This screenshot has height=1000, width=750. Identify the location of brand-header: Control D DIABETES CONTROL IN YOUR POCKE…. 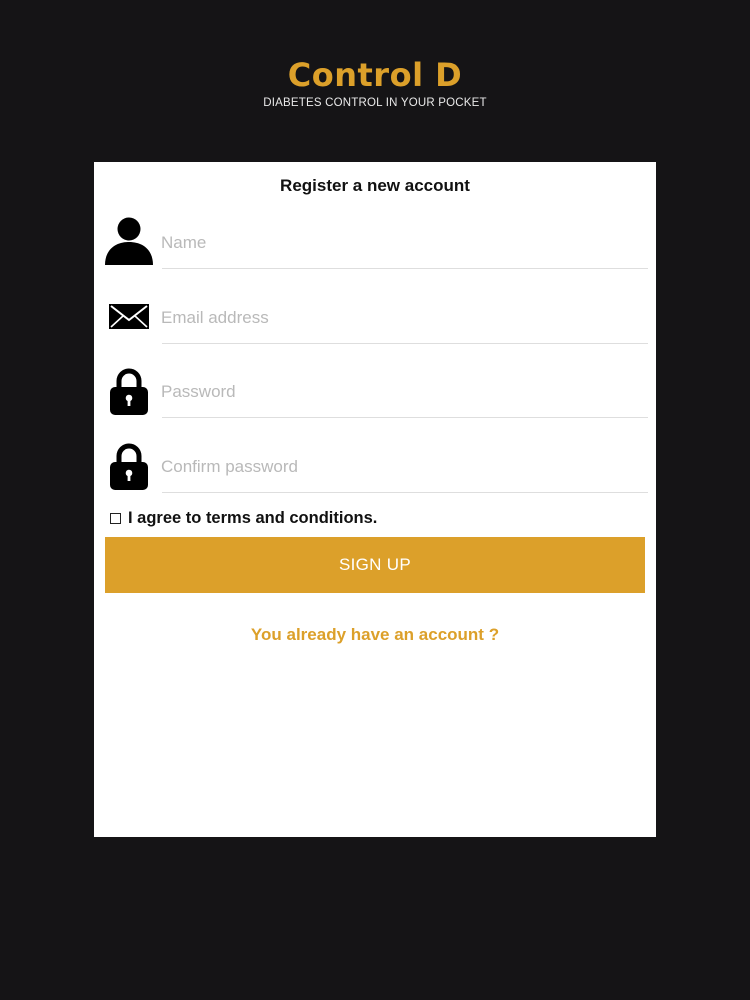
(375, 82).